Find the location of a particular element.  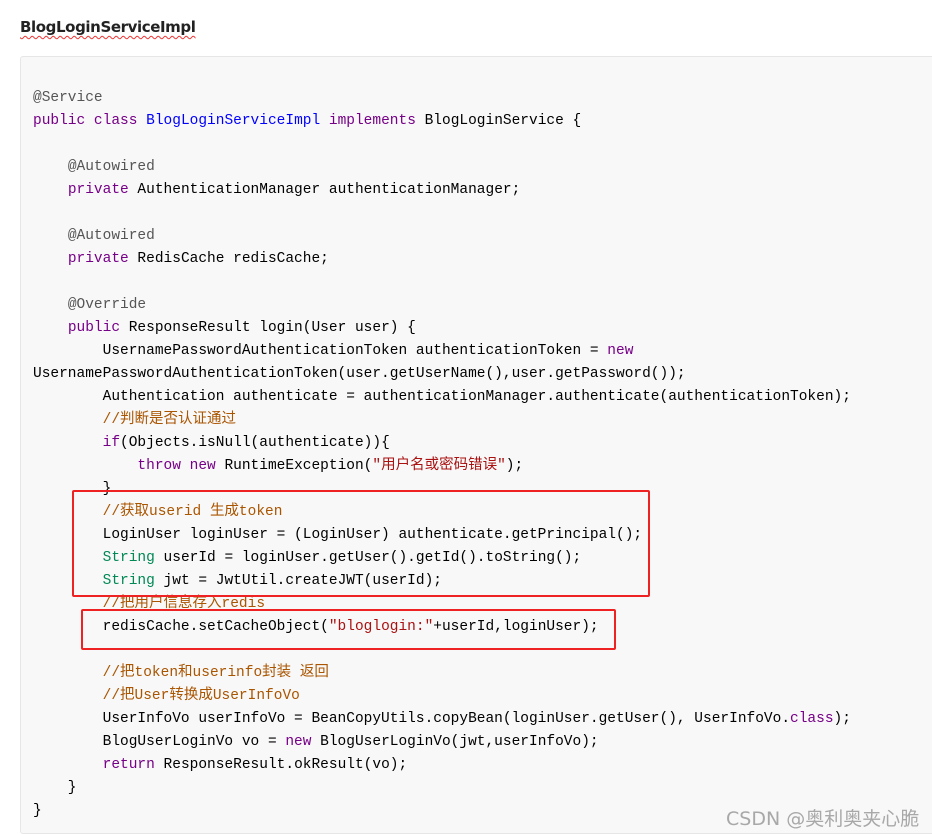

code-token: return is located at coordinates (128, 765).